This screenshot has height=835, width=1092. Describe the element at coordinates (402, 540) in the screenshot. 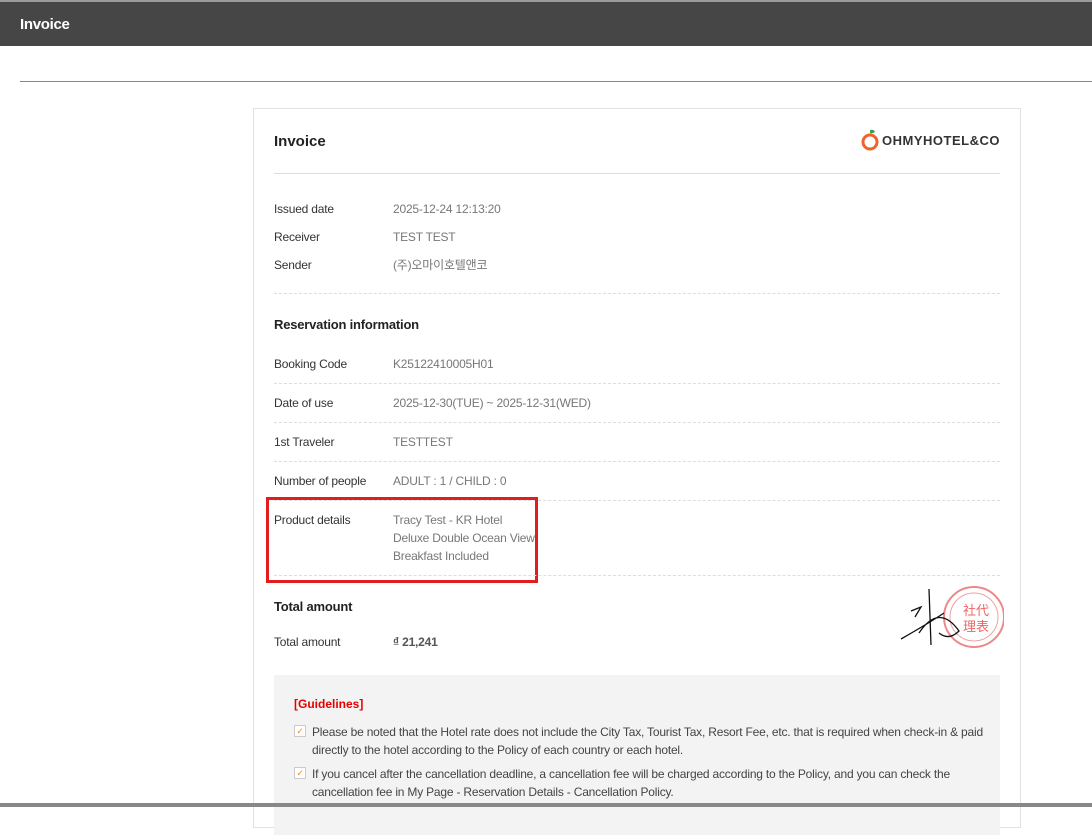

I see `highlight-box` at that location.